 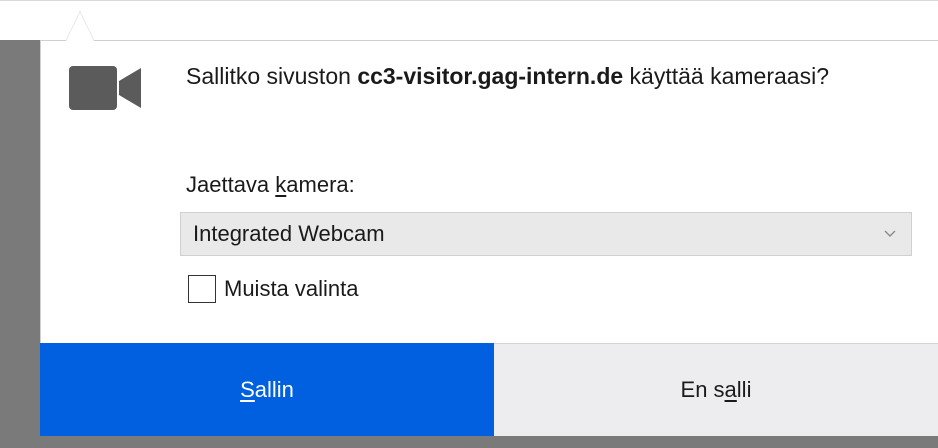 I want to click on chevron-down-icon, so click(x=890, y=233).